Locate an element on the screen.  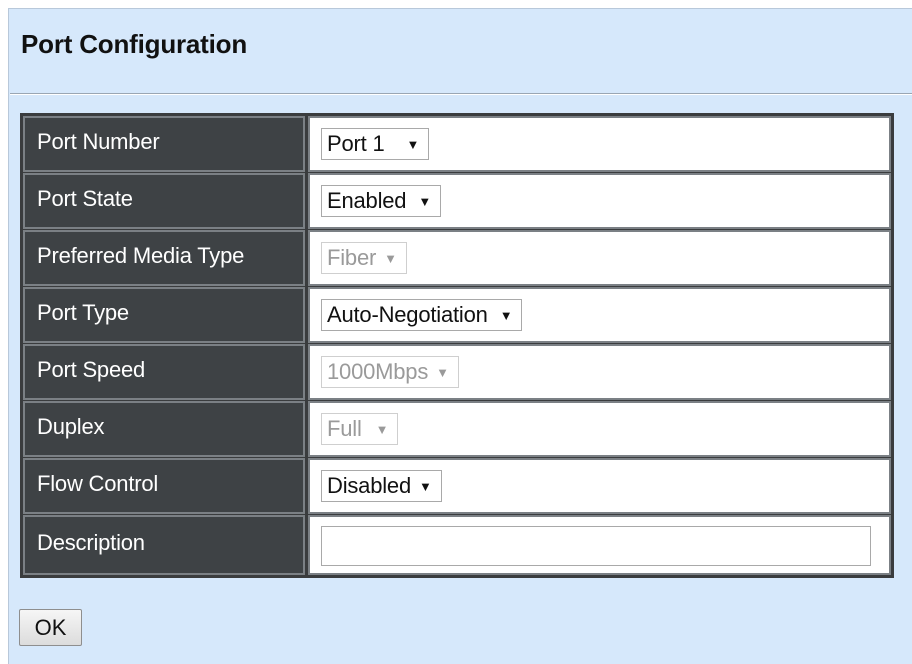
row-description: Description is located at coordinates (457, 545).